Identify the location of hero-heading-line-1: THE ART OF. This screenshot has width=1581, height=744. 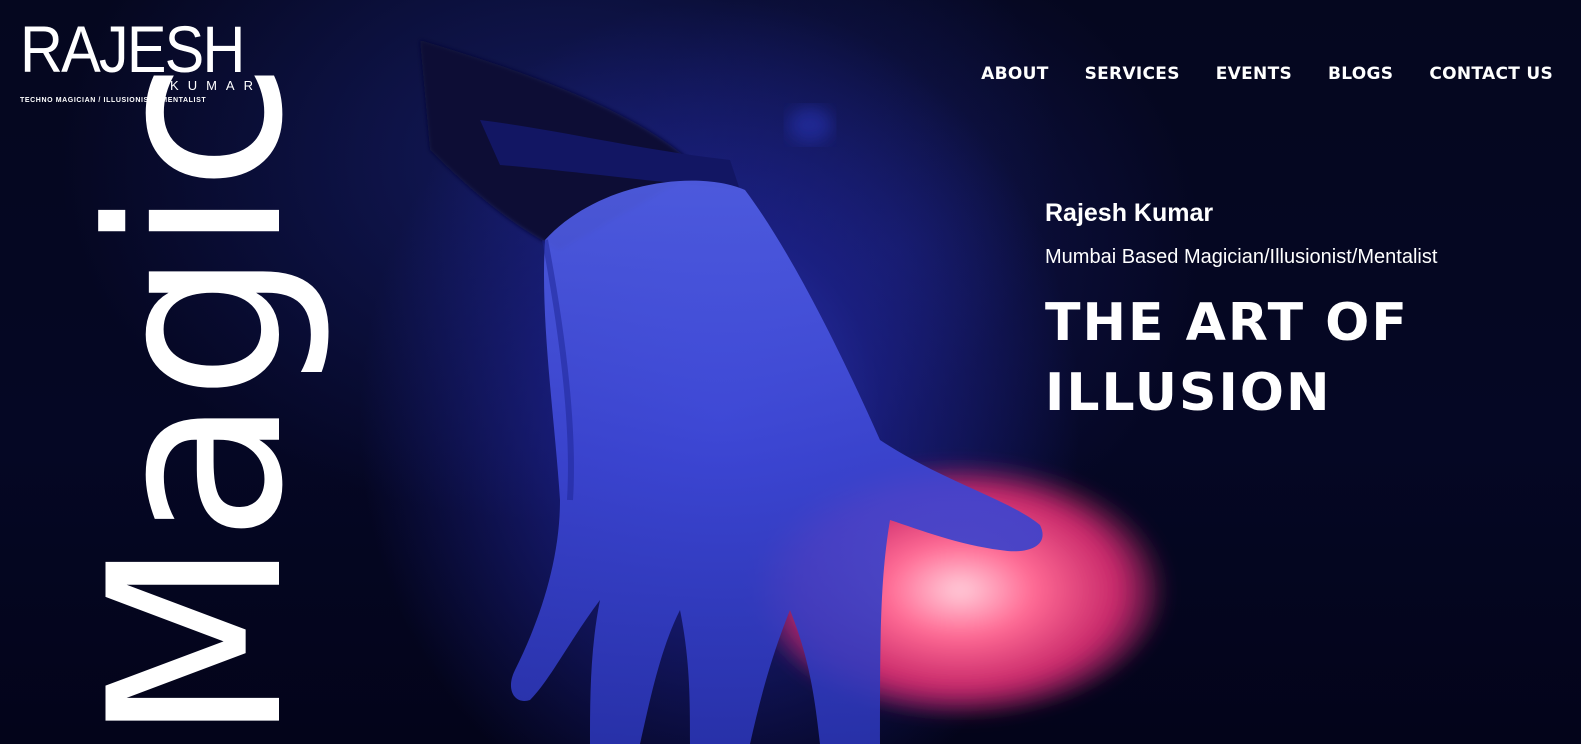
(1227, 323).